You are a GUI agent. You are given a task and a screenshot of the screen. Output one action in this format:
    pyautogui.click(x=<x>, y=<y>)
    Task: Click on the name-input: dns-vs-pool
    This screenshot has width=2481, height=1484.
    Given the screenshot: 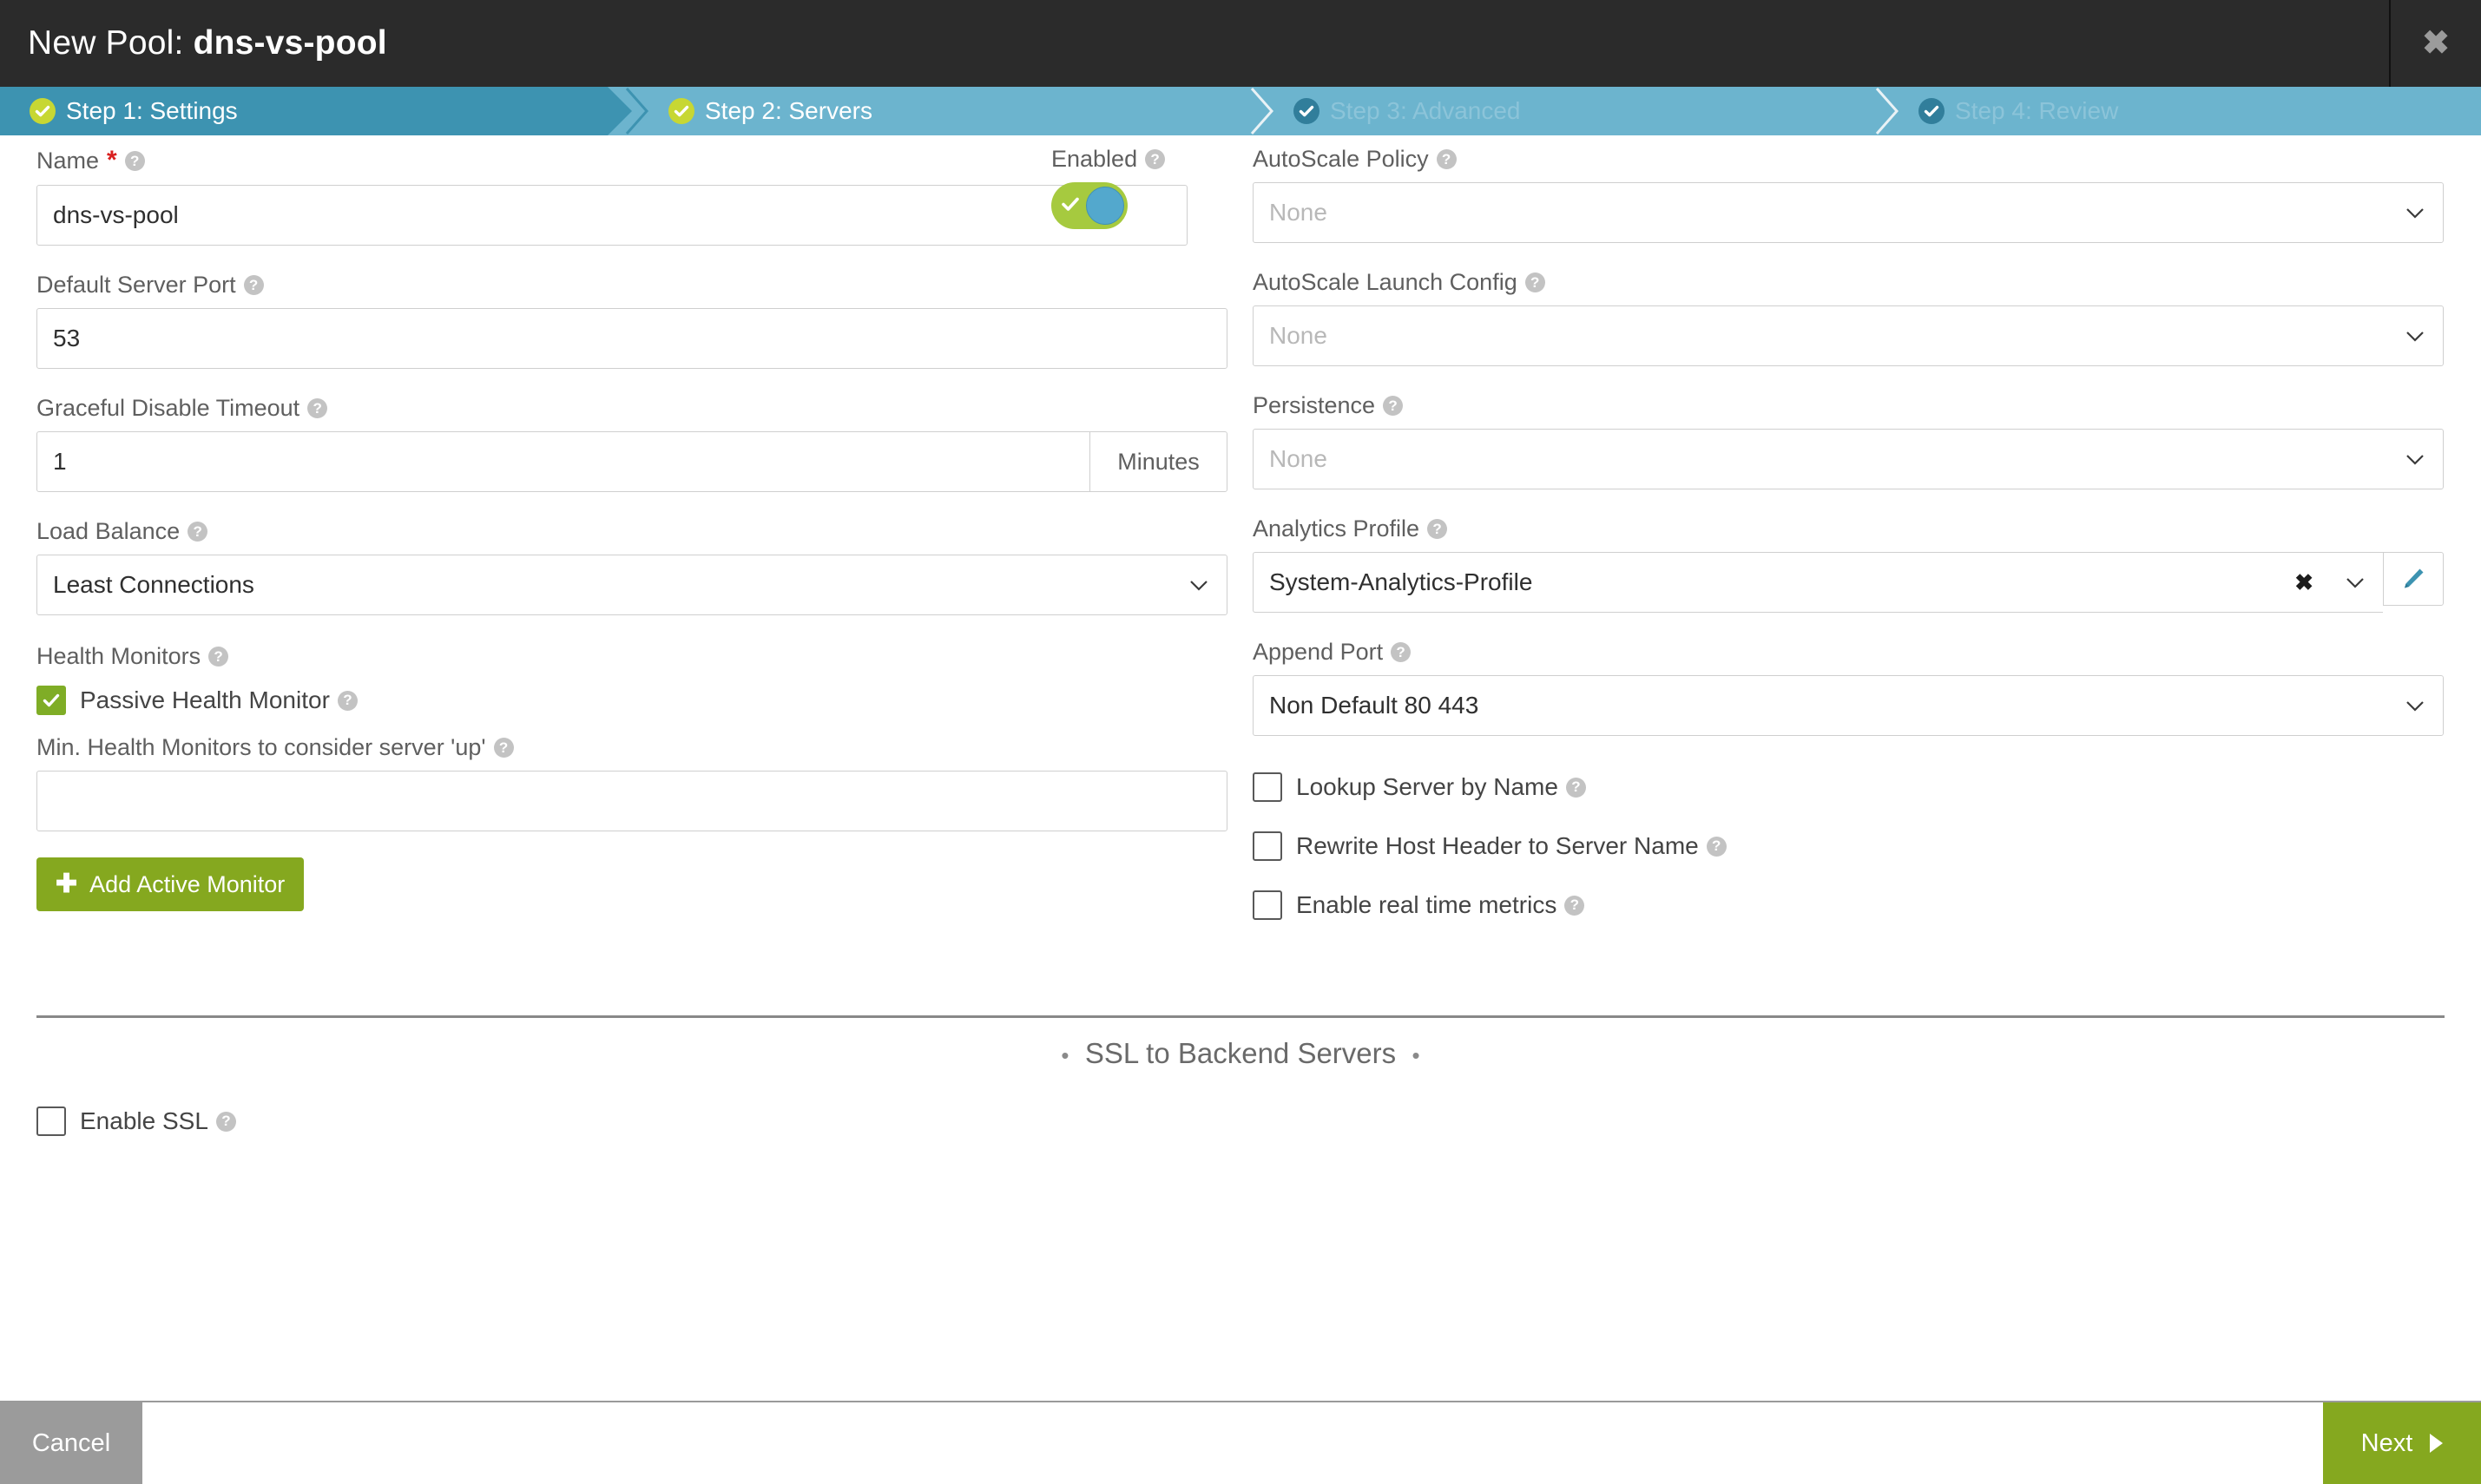 What is the action you would take?
    pyautogui.click(x=612, y=215)
    